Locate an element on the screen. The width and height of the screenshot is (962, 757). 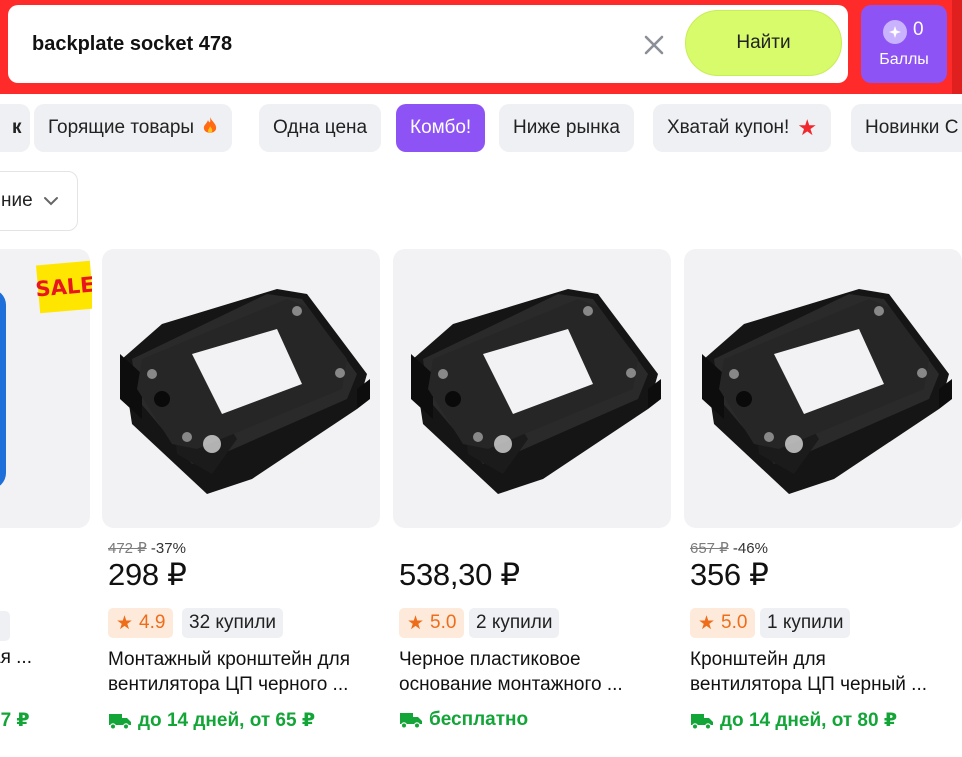
tag-fragment is located at coordinates (5, 626).